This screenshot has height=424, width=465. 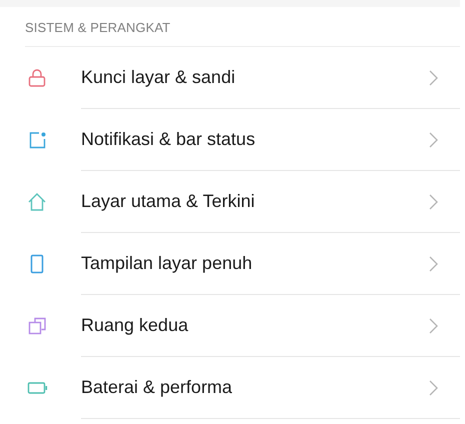 I want to click on settings-item: Tampilan layar penuh, so click(x=270, y=264).